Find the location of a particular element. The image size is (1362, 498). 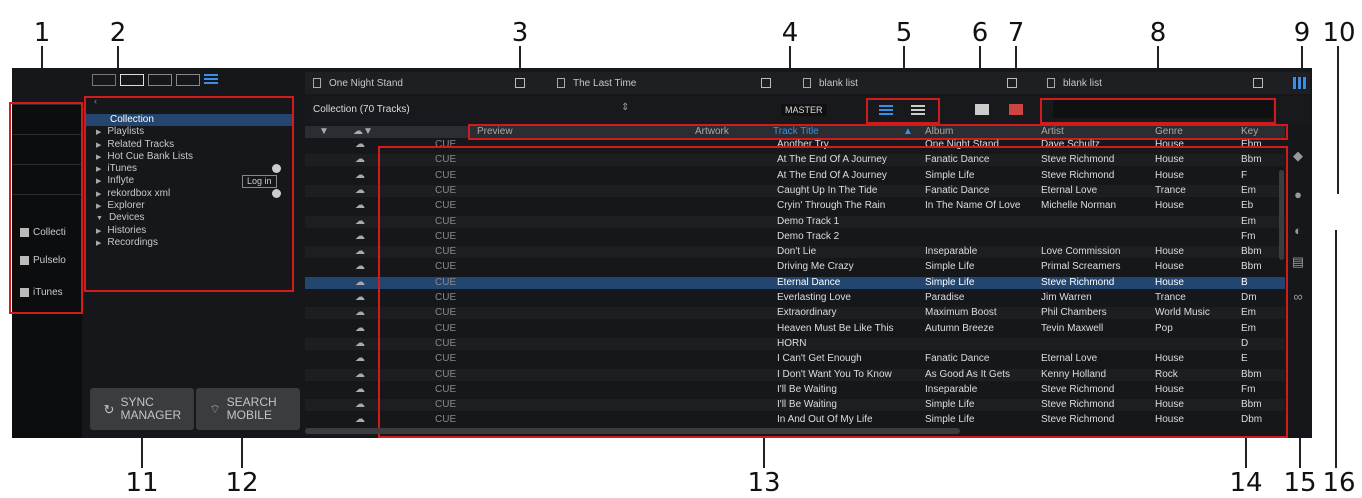

callout-11: 11 is located at coordinates (142, 483).